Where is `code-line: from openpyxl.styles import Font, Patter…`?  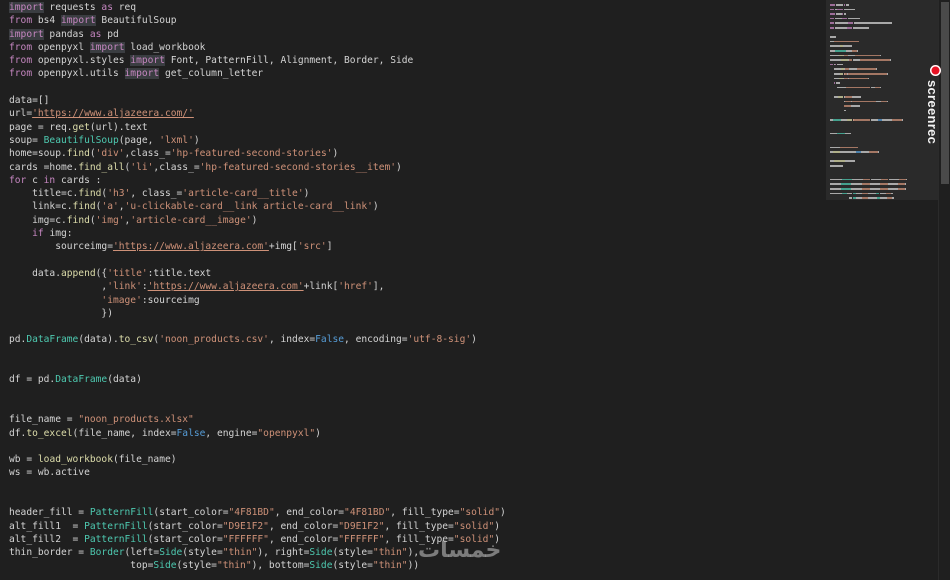
code-line: from openpyxl.styles import Font, Patter… is located at coordinates (257, 60).